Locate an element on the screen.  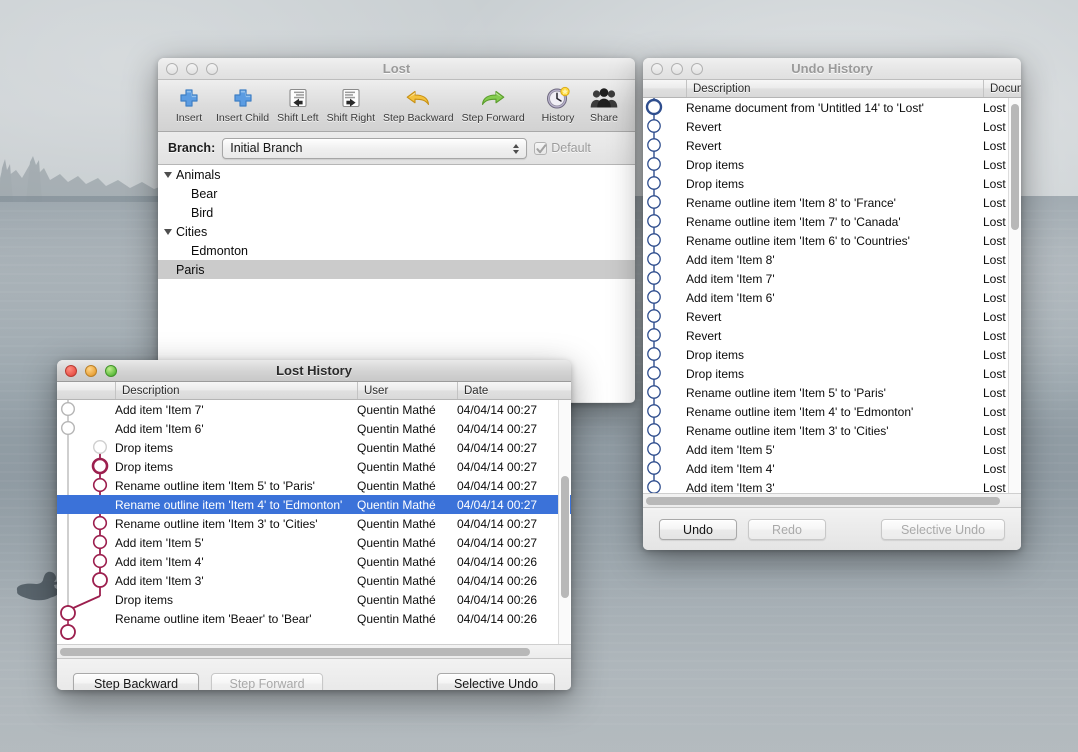
toolbar-insert-button: Insert is located at coordinates (189, 103).